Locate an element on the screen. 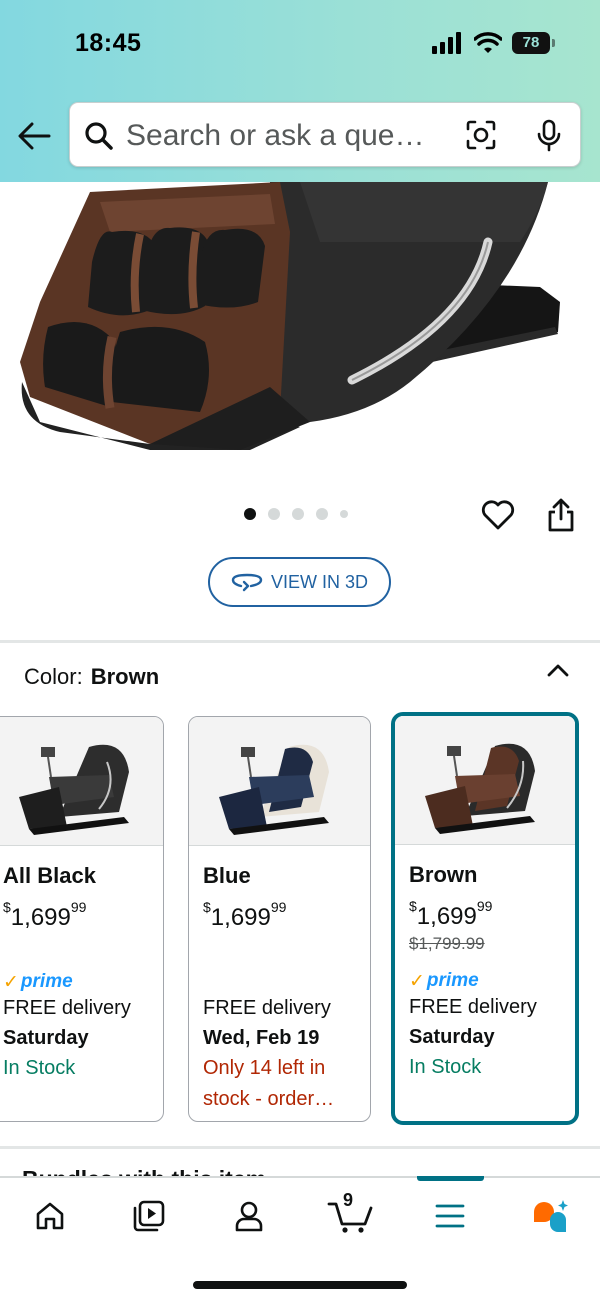 The height and width of the screenshot is (1301, 600). arrow-left-icon is located at coordinates (34, 136).